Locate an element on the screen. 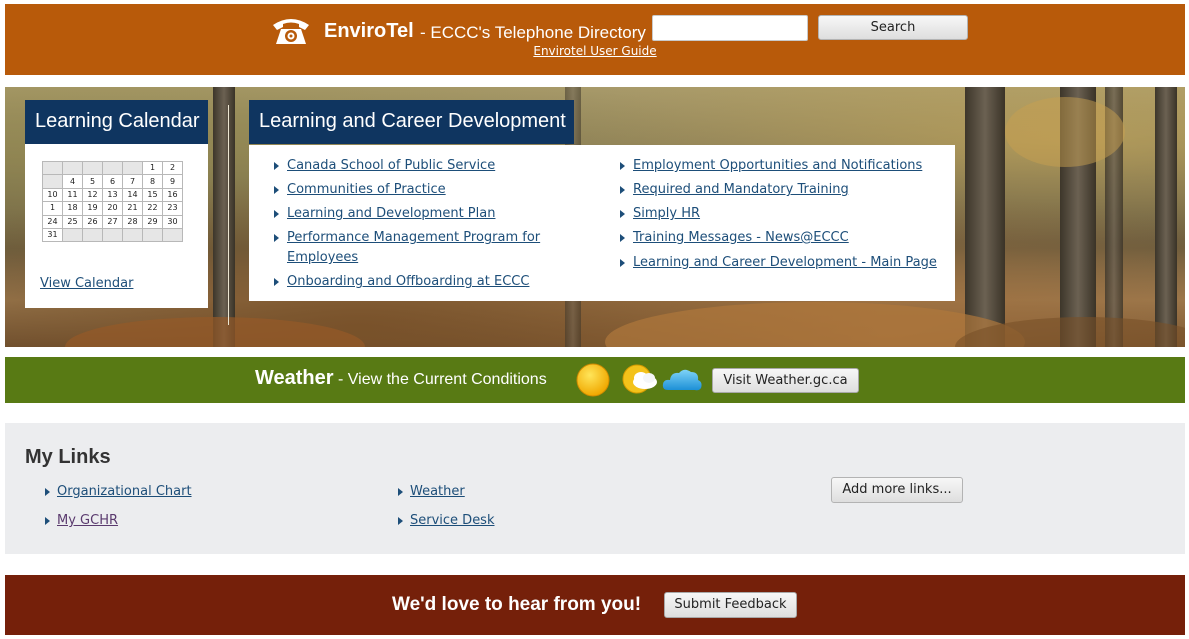 This screenshot has height=639, width=1189. calendar-day: 24 is located at coordinates (52, 221).